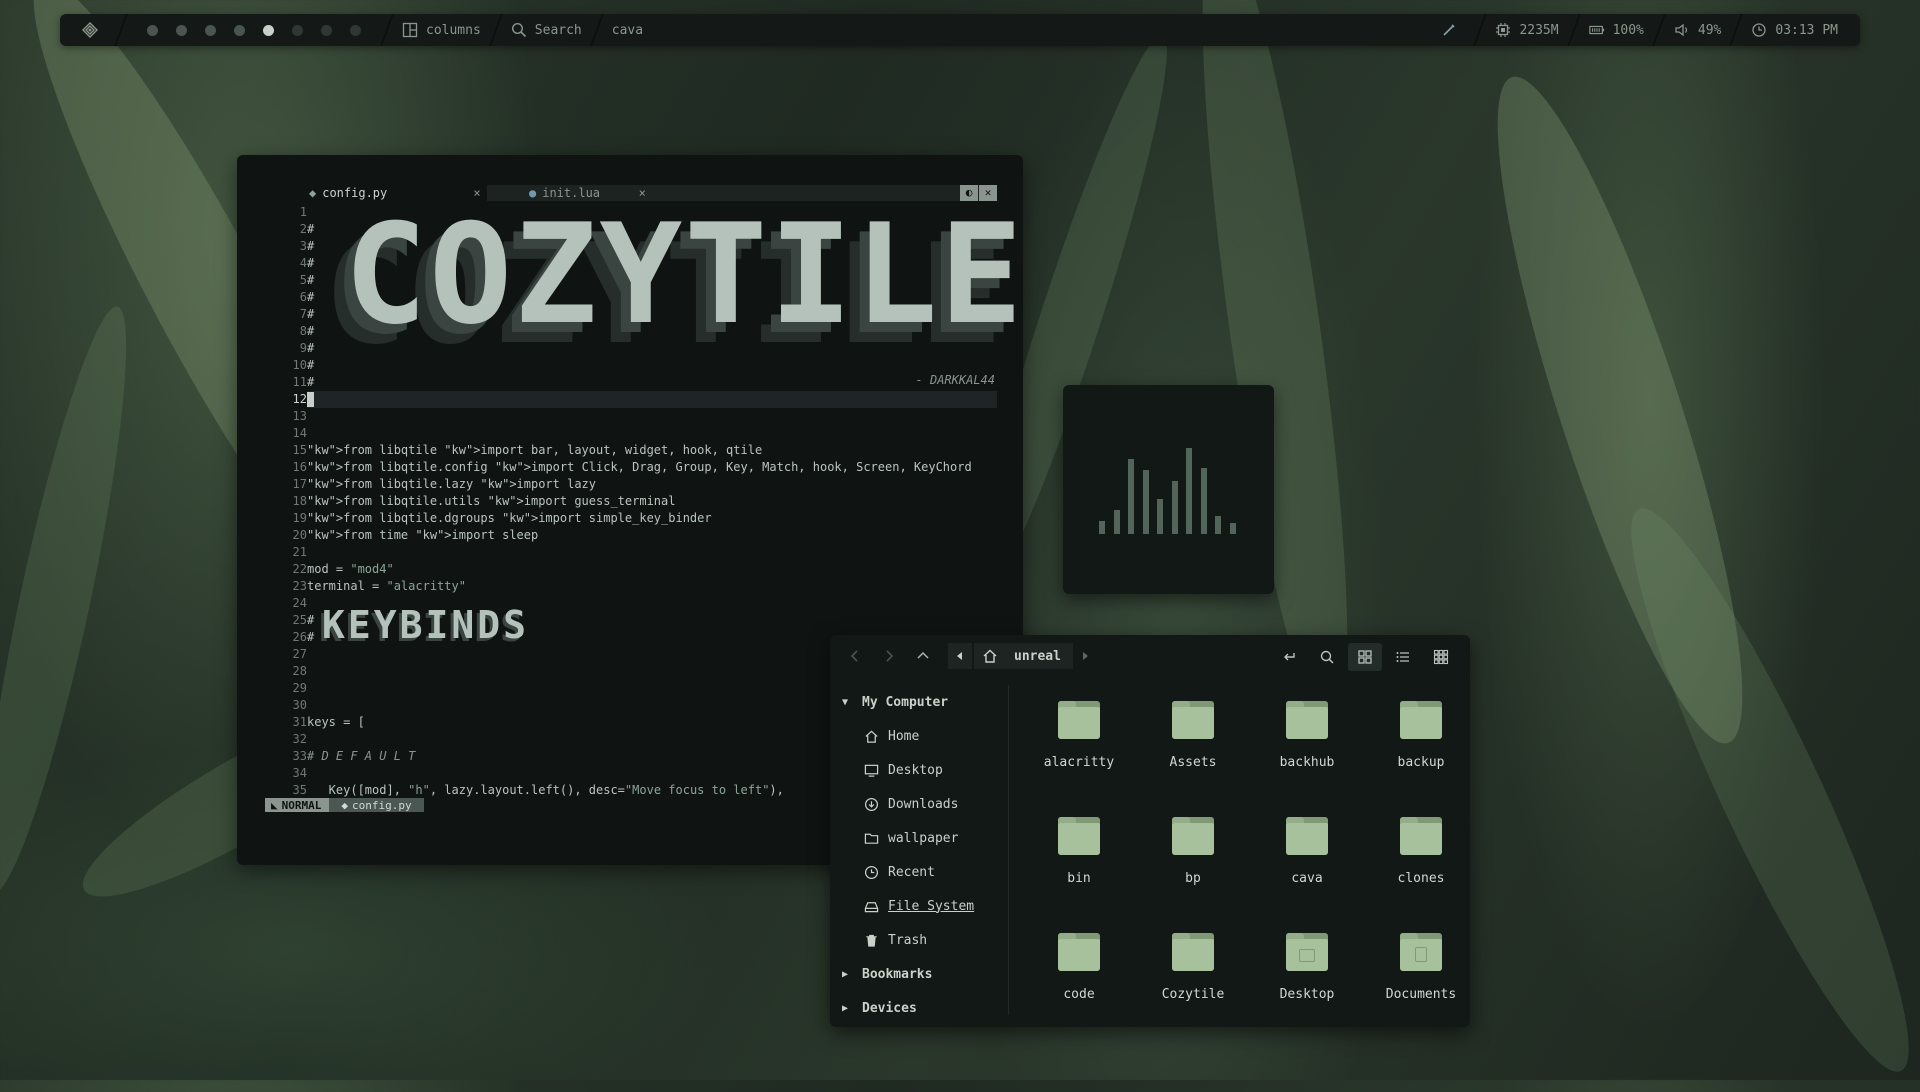 The image size is (1920, 1092). Describe the element at coordinates (303, 297) in the screenshot. I see `line-number: 6` at that location.